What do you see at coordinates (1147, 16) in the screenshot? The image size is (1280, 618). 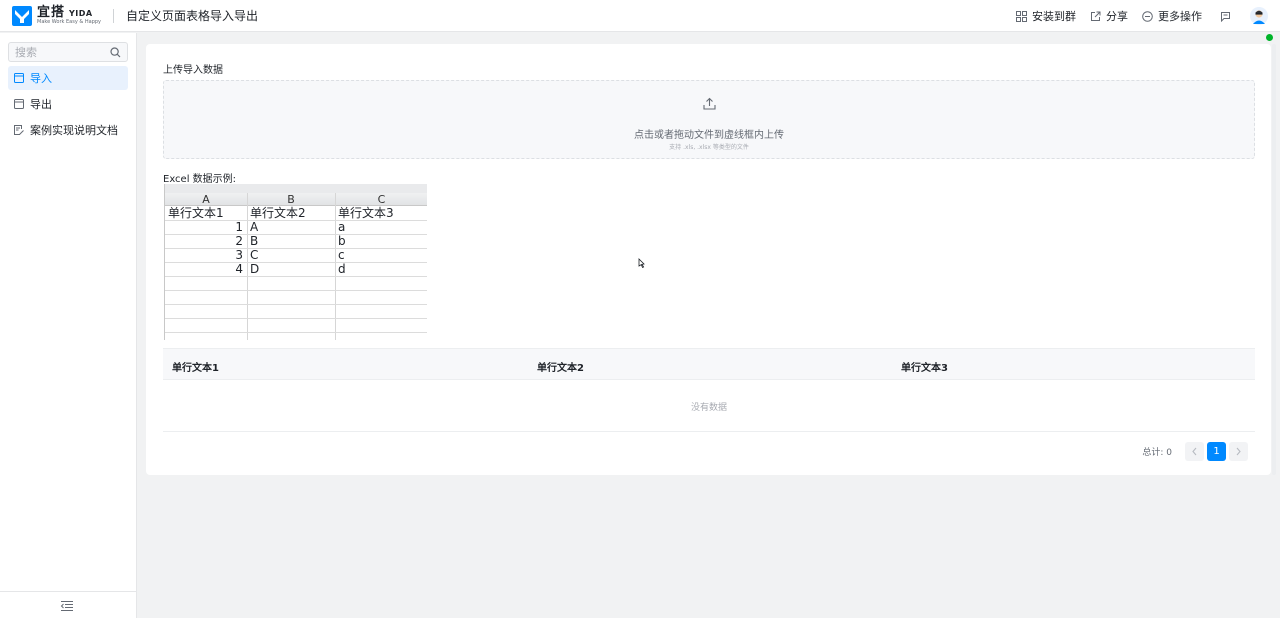 I see `more-circle-icon` at bounding box center [1147, 16].